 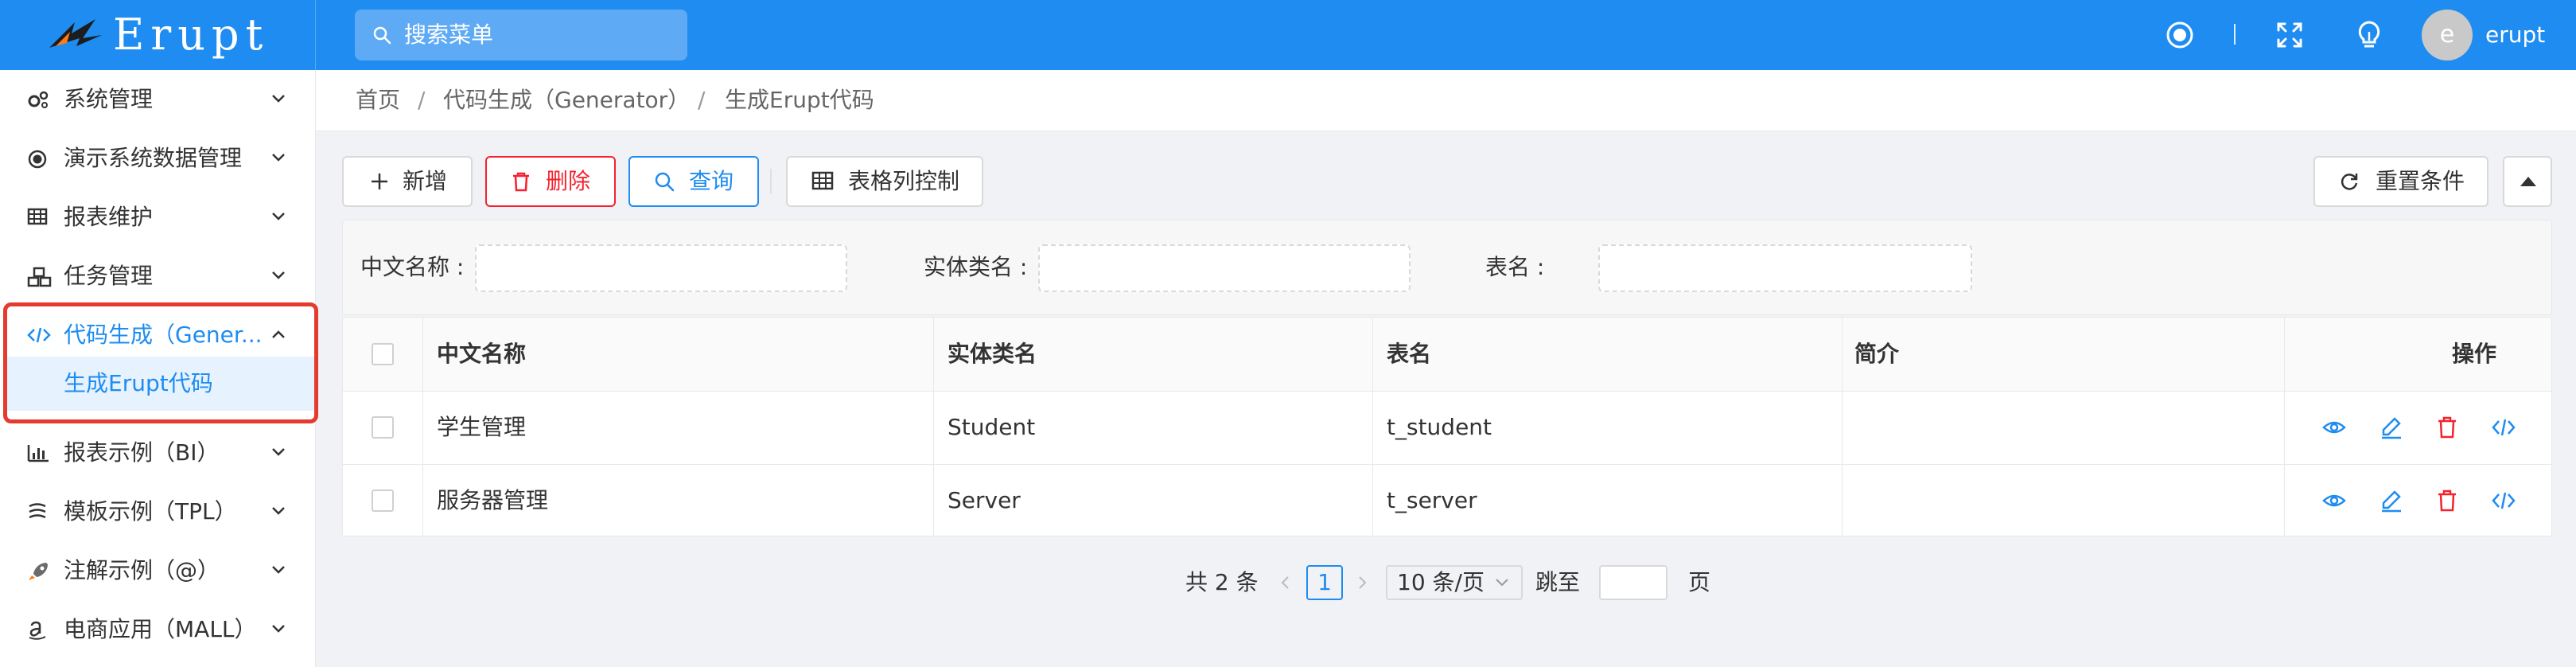 What do you see at coordinates (109, 99) in the screenshot?
I see `sidebar-item-label: 系统管理` at bounding box center [109, 99].